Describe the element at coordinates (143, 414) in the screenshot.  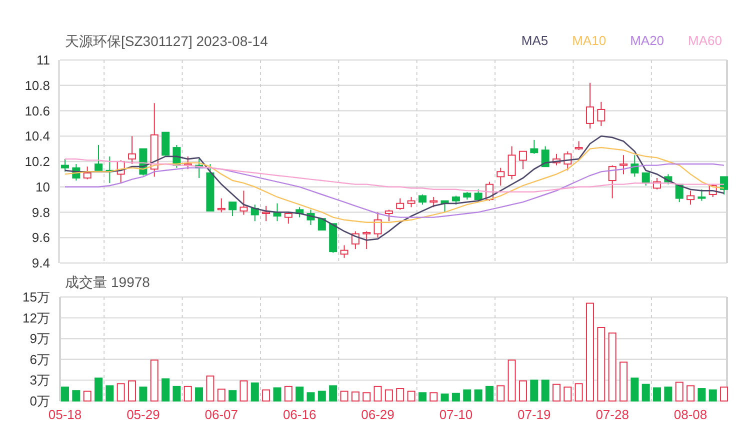
I see `date-label: 05-29` at that location.